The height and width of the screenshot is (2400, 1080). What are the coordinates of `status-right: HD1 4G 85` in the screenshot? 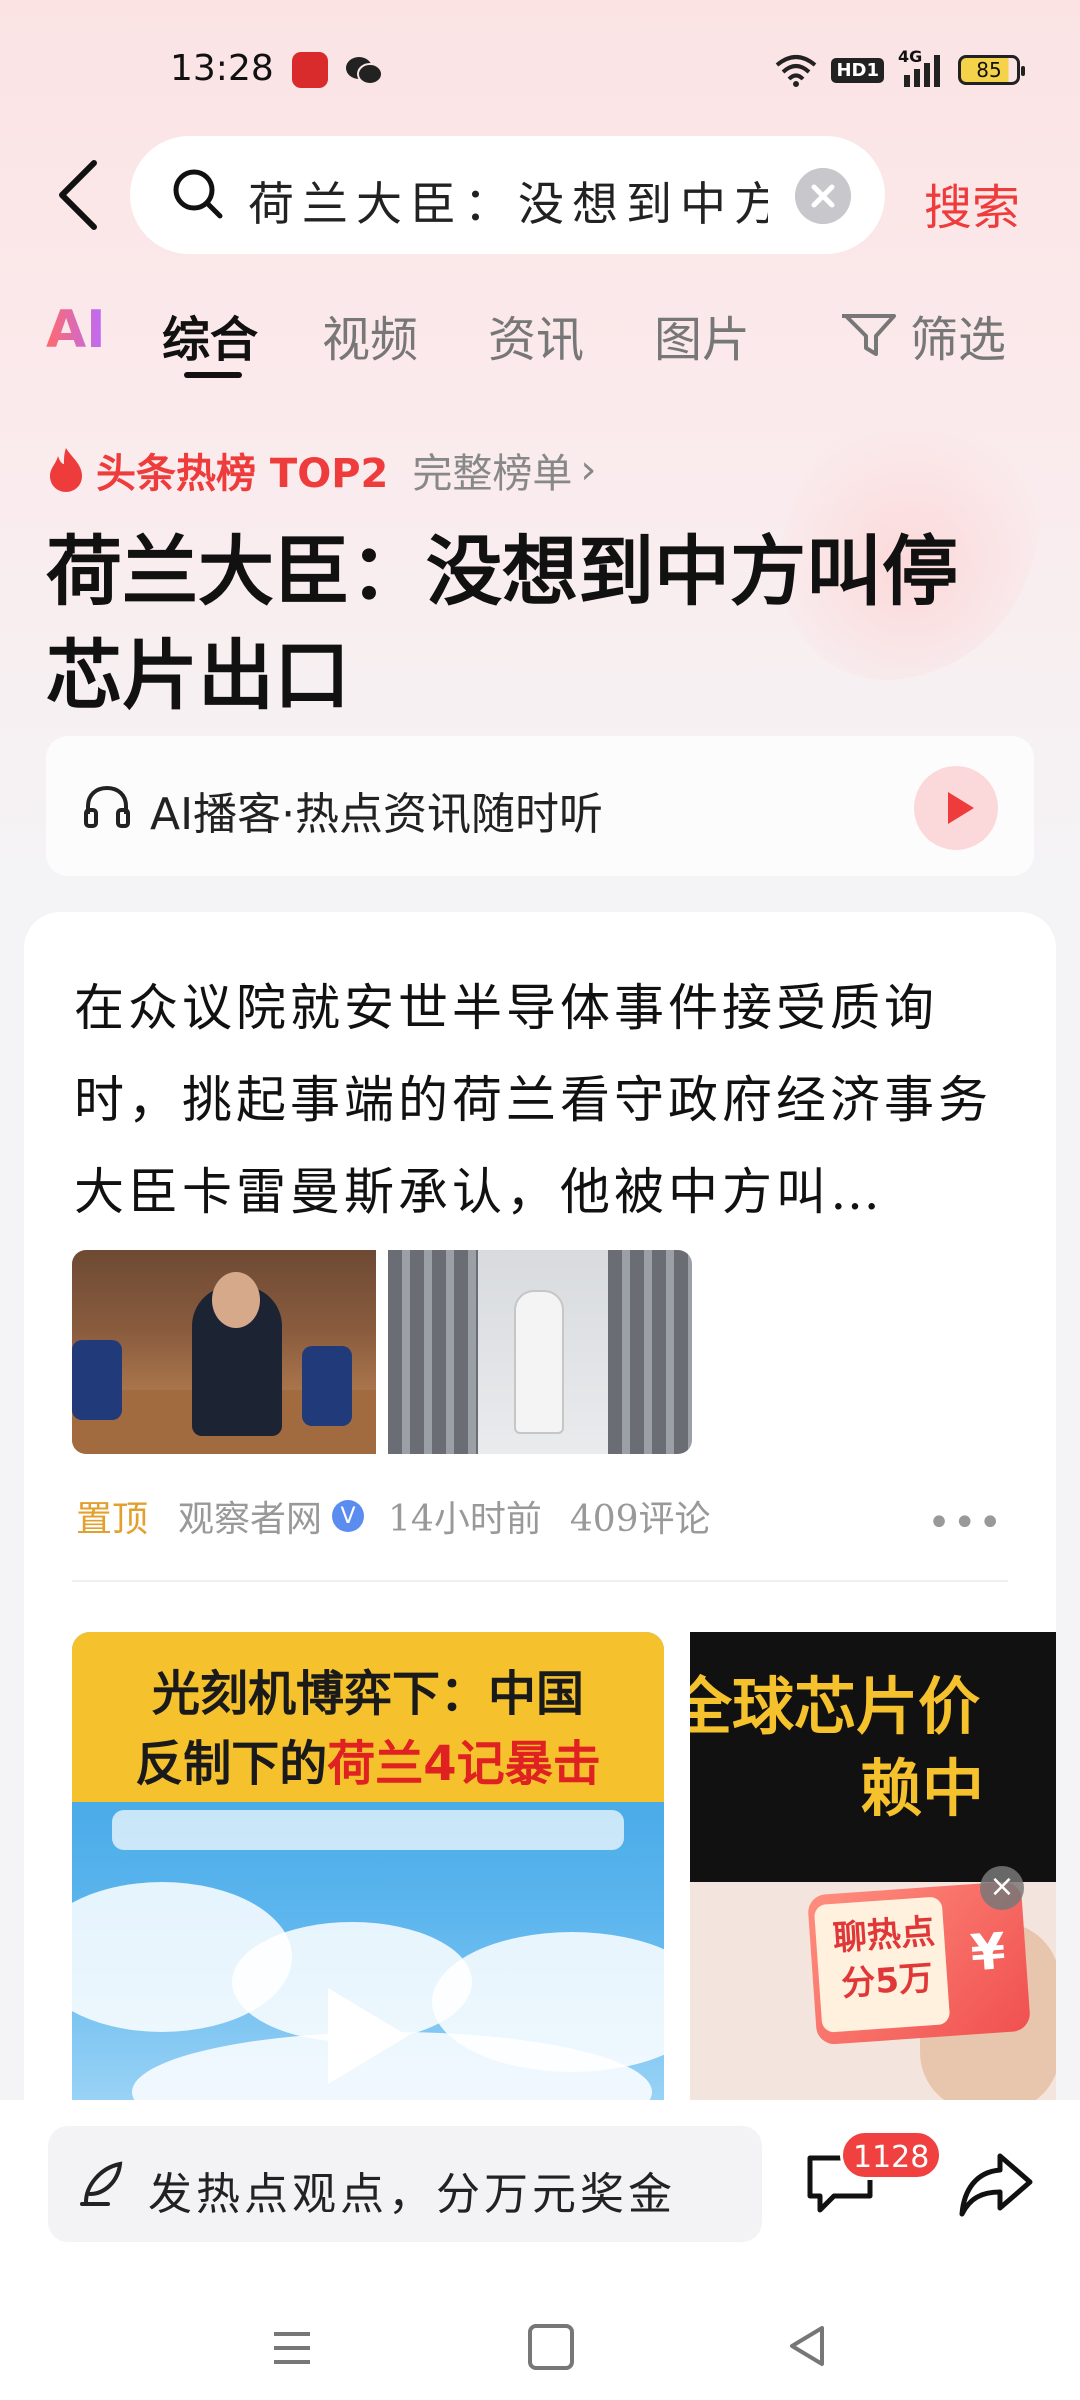 It's located at (900, 68).